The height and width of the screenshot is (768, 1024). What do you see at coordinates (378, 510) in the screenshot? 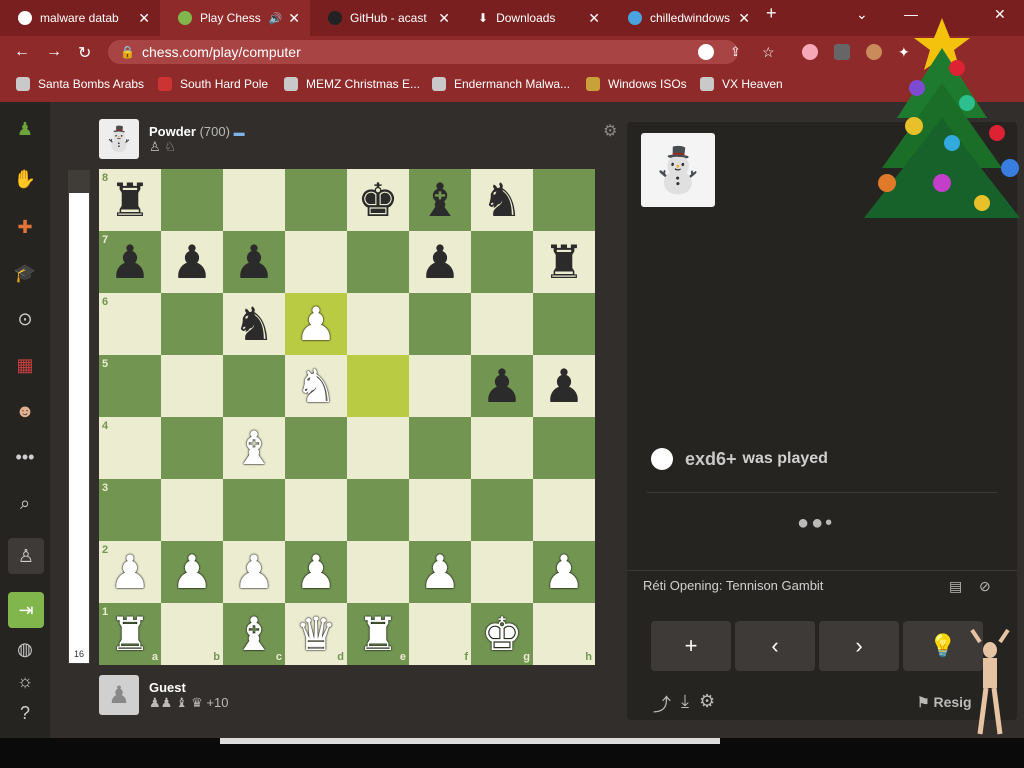
I see `square-e3` at bounding box center [378, 510].